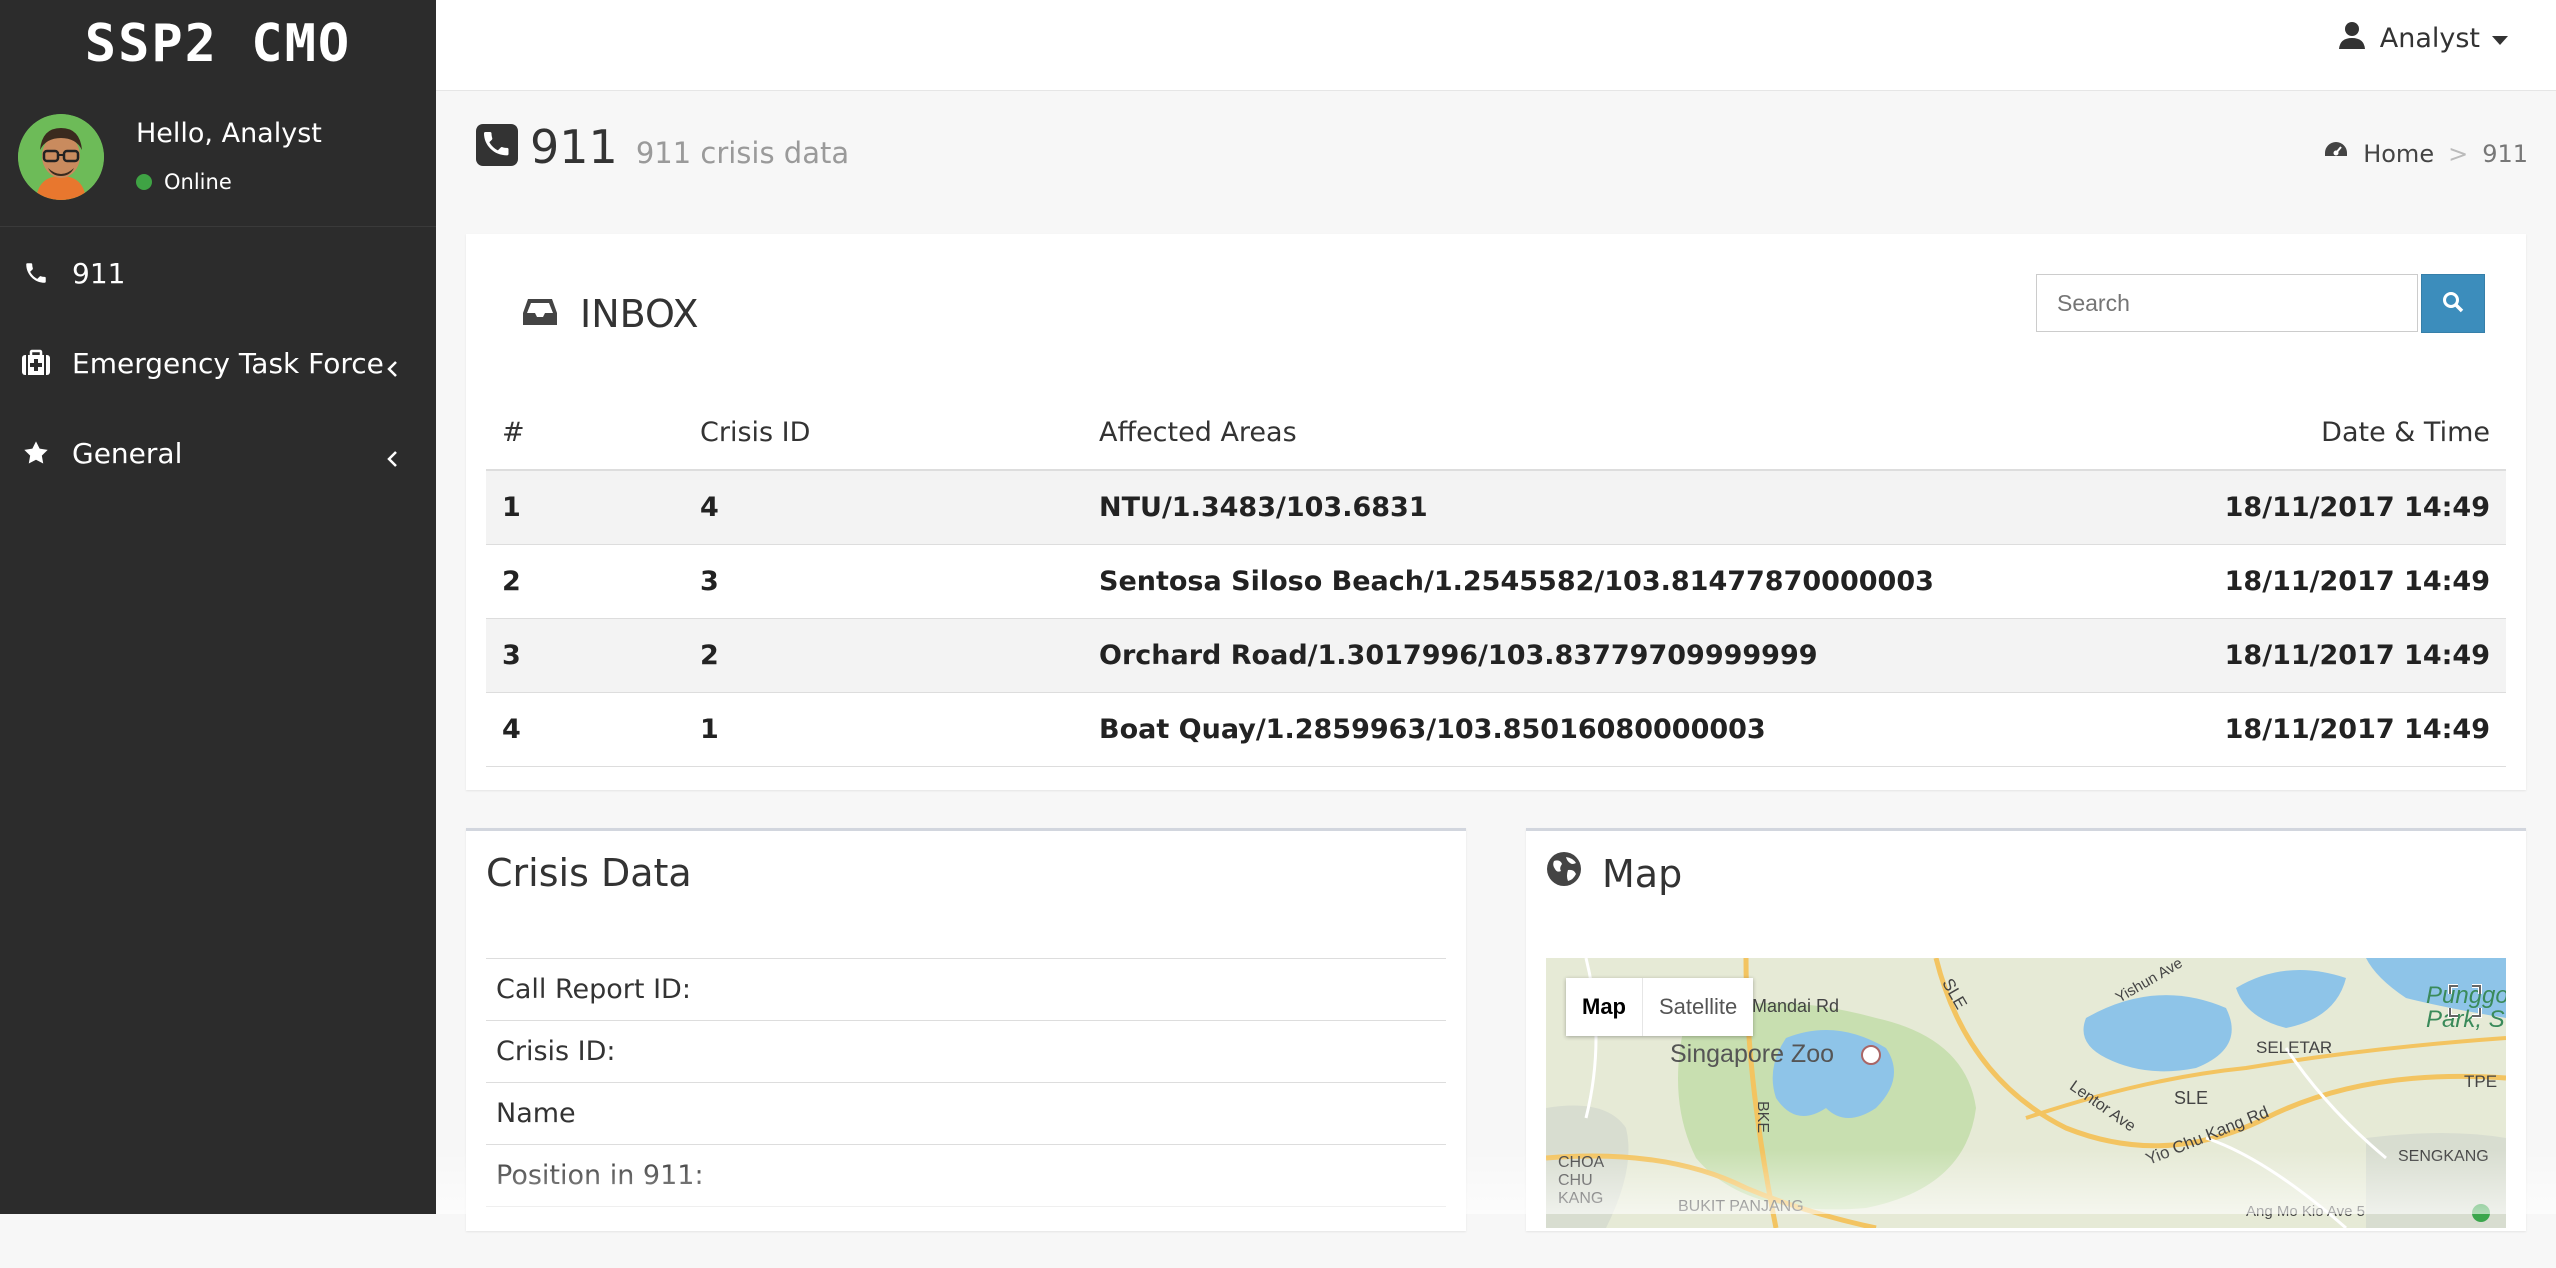 This screenshot has height=1268, width=2556. What do you see at coordinates (574, 147) in the screenshot?
I see `page-title: 911` at bounding box center [574, 147].